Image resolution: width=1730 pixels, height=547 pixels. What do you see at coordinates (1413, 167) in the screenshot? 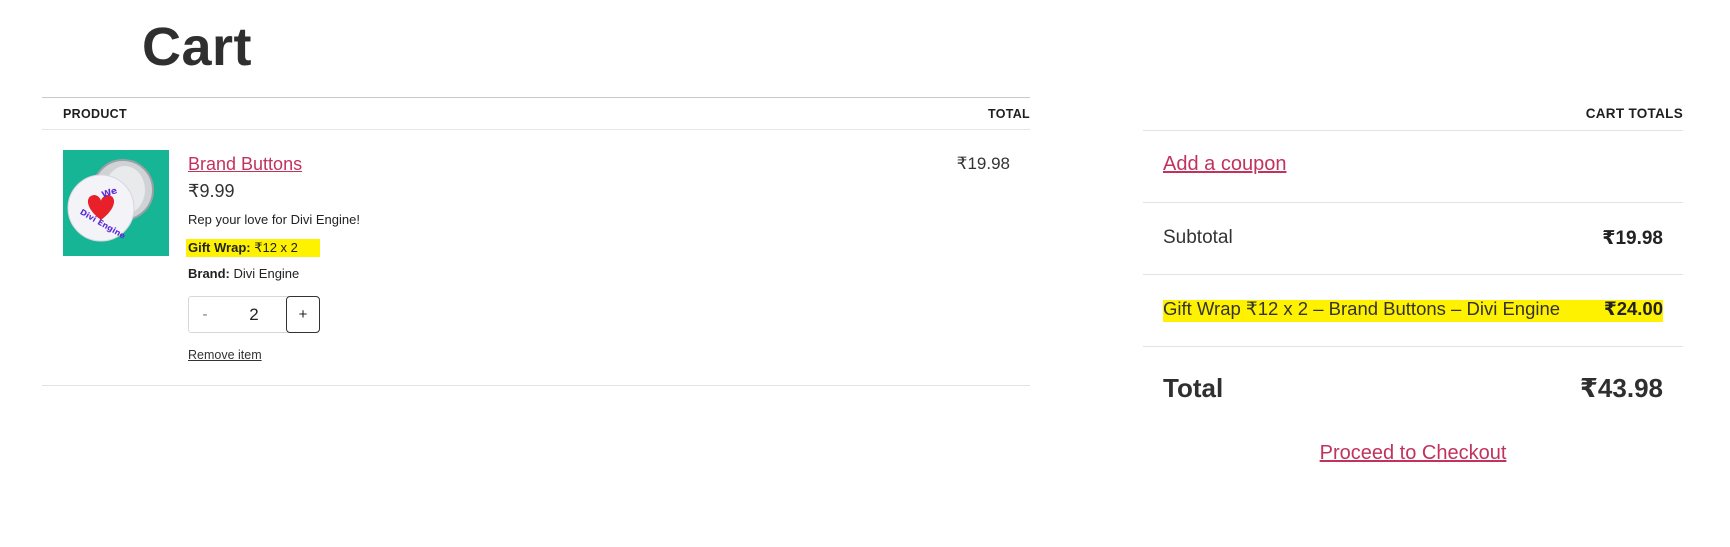
I see `coupon-row: Add a coupon` at bounding box center [1413, 167].